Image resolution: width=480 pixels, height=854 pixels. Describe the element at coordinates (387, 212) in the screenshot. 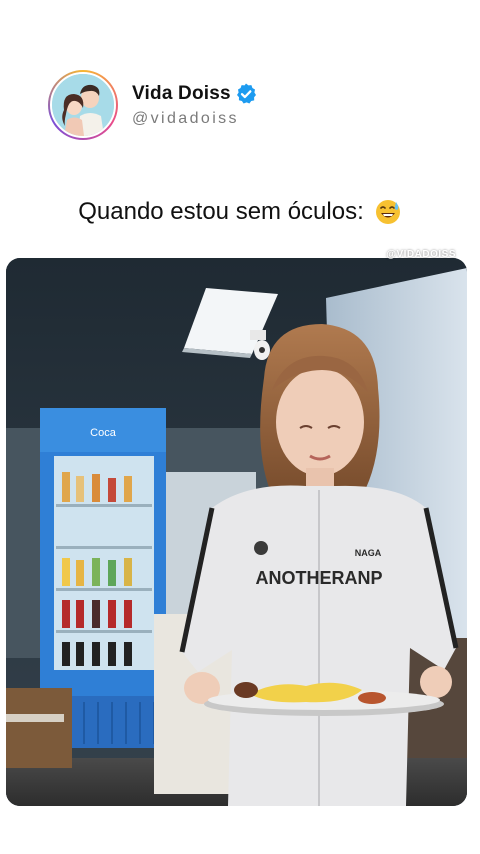

I see `sweat-smile-emoji-icon` at that location.